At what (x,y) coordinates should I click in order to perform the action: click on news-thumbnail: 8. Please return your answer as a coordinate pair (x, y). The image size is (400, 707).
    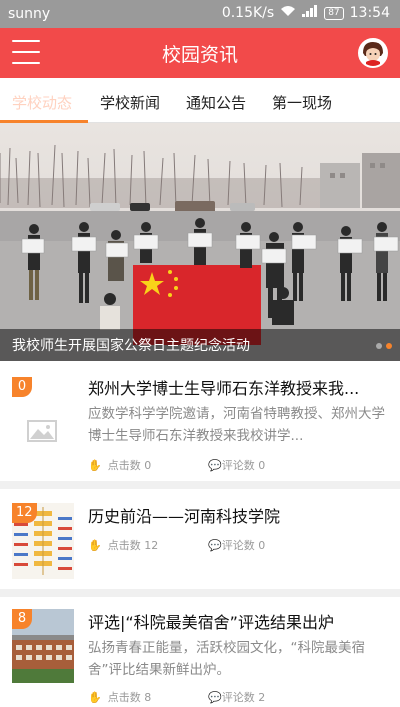
    Looking at the image, I should click on (43, 646).